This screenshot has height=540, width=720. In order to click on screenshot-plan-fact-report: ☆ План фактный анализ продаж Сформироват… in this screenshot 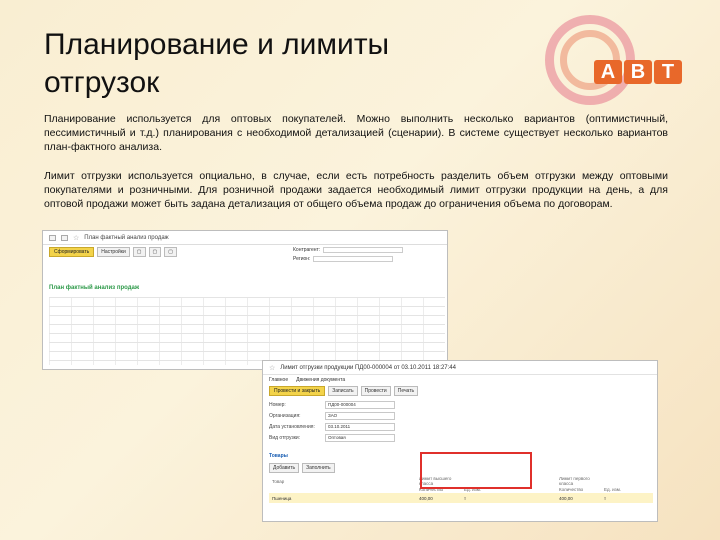, I will do `click(245, 300)`.